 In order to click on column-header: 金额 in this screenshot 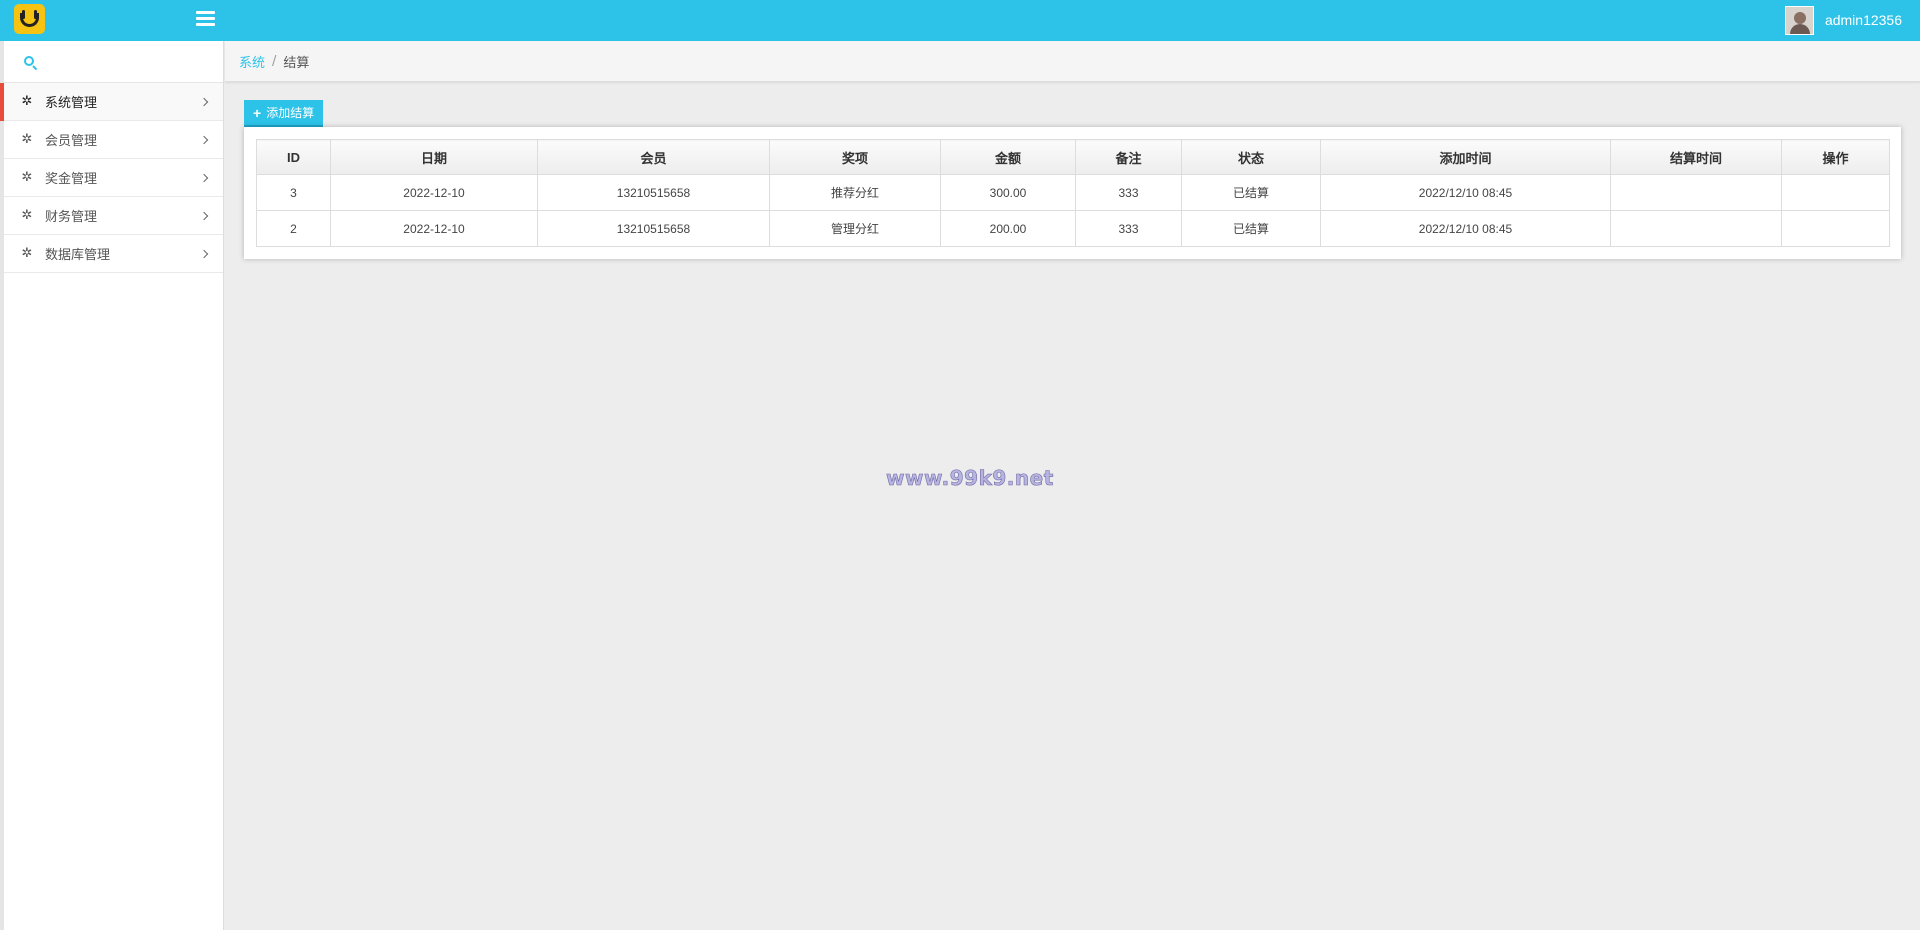, I will do `click(1008, 157)`.